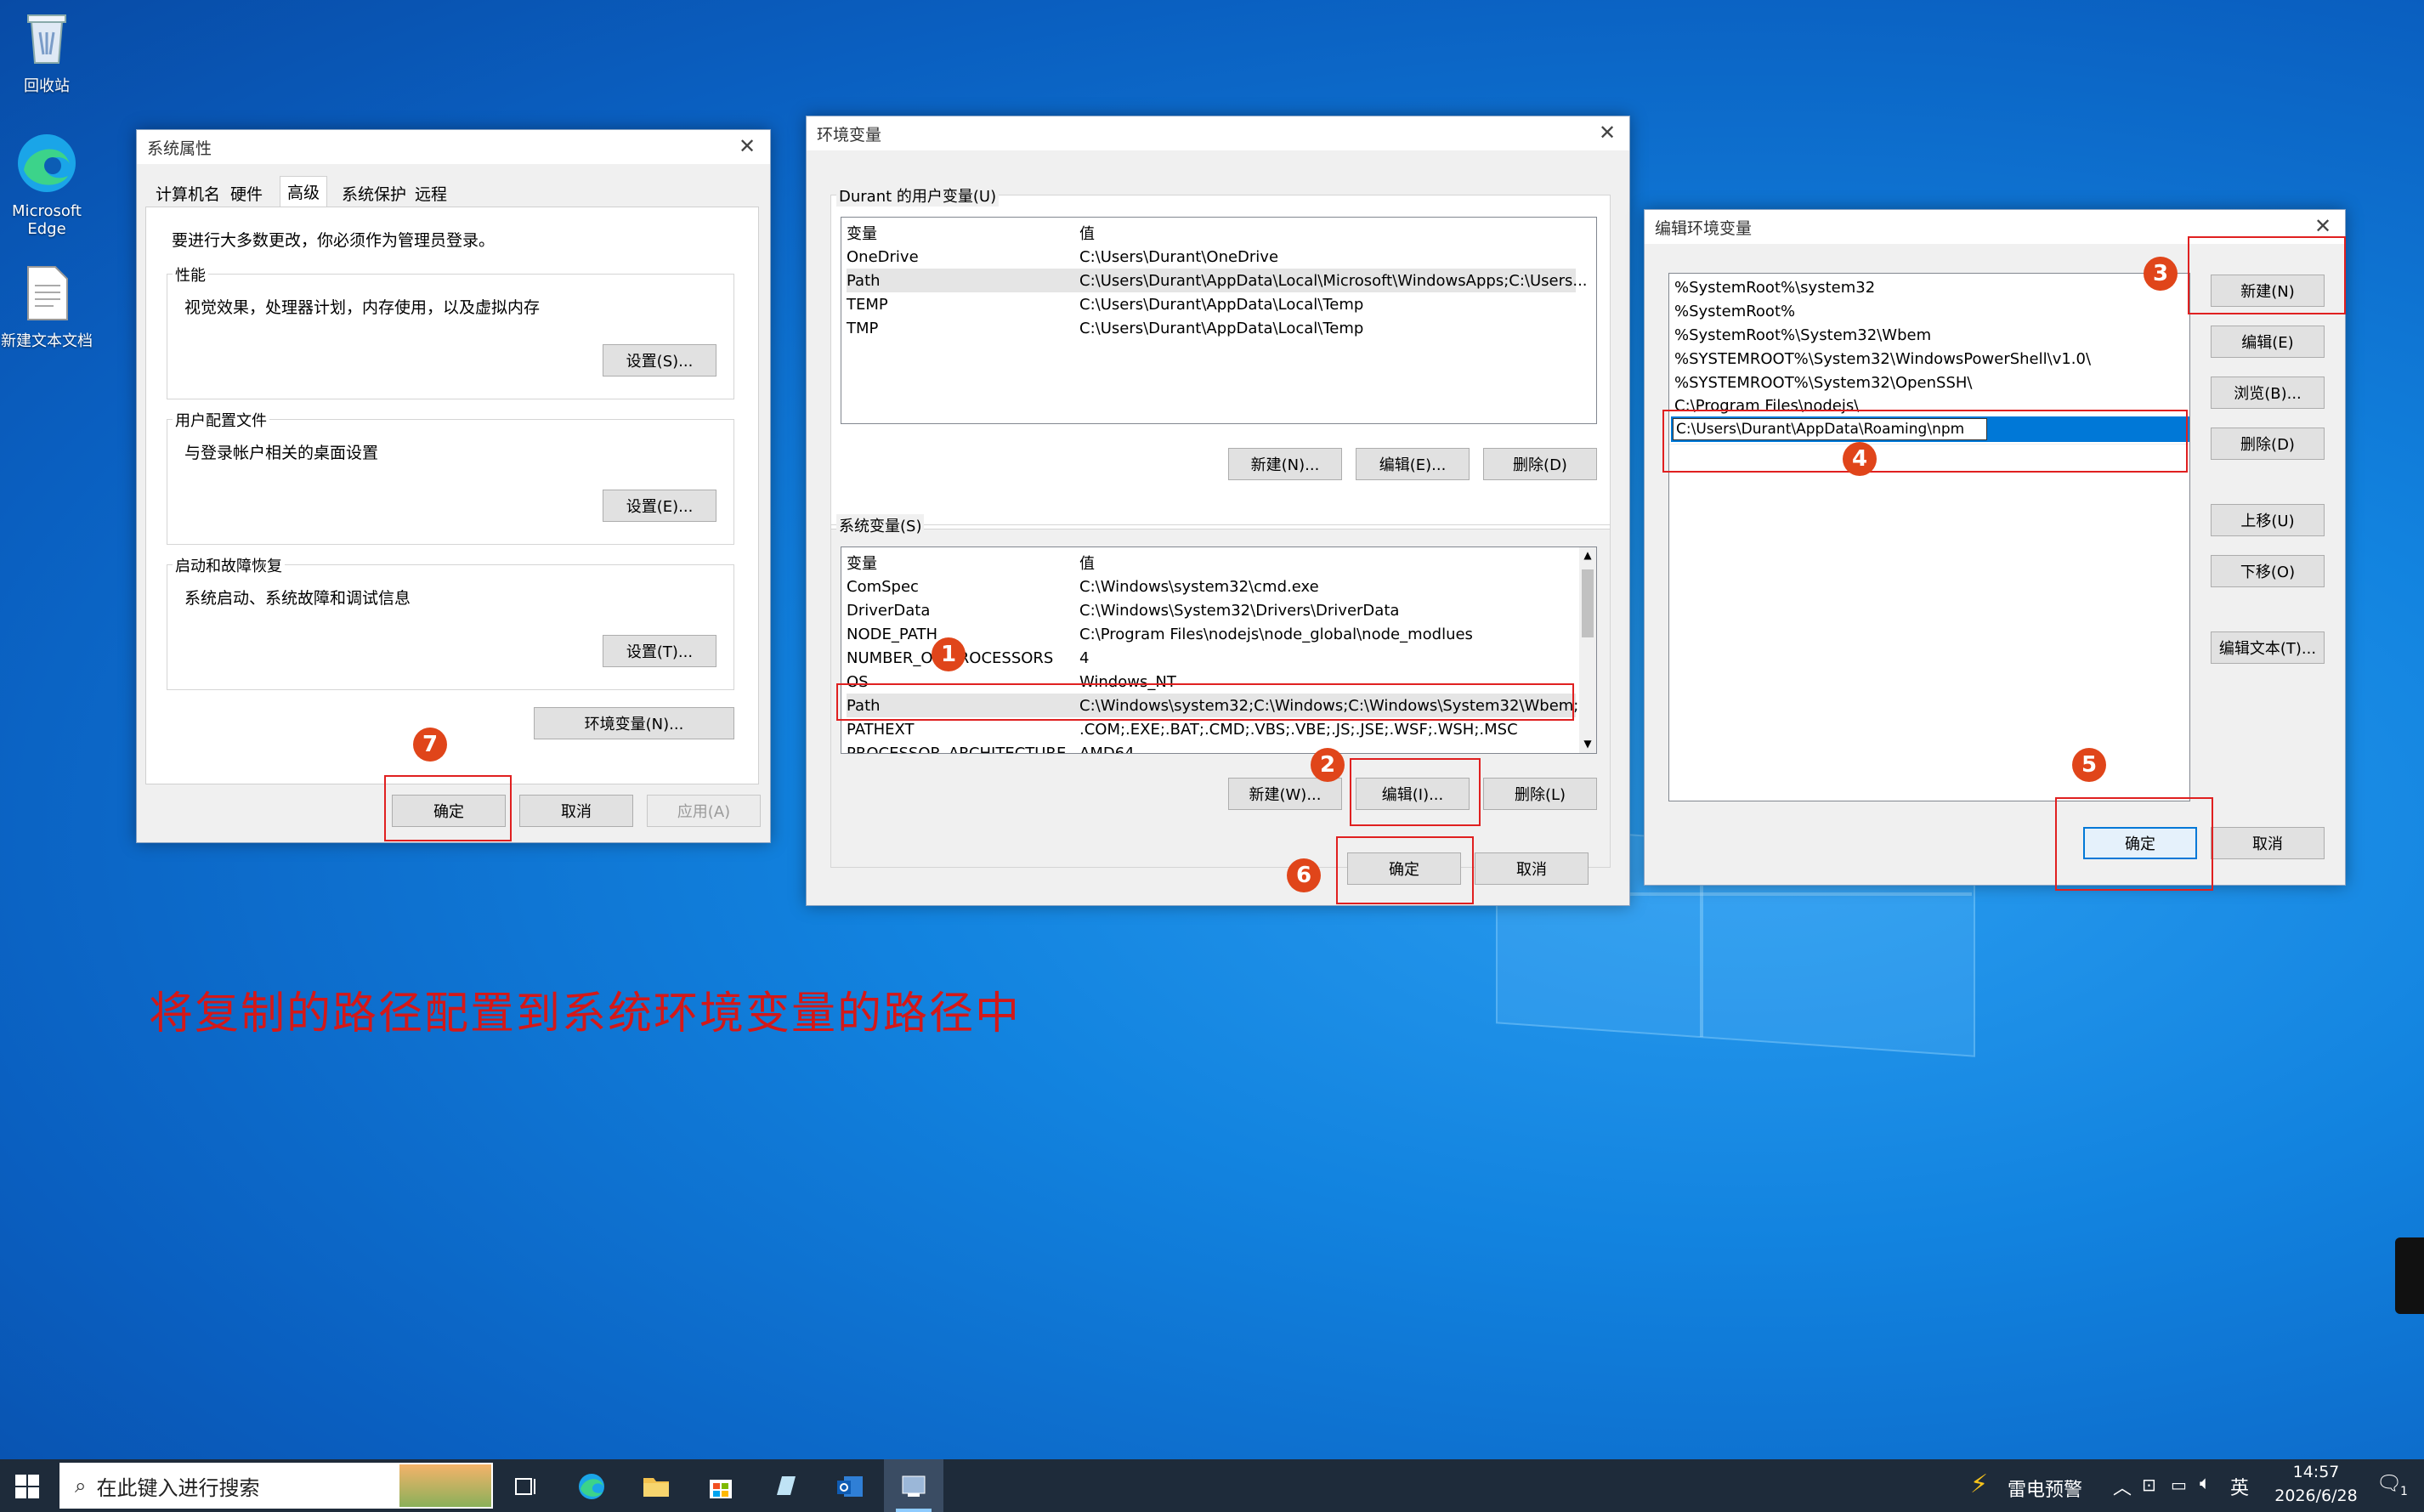 This screenshot has height=1512, width=2424. I want to click on performance-description: 视觉效果，处理器计划，内存使用，以及虚拟内存, so click(363, 307).